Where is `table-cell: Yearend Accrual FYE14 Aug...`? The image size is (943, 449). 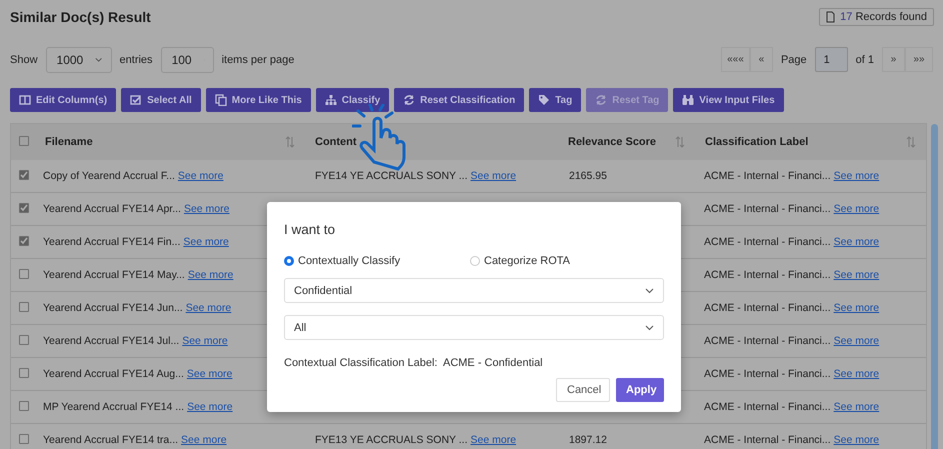 table-cell: Yearend Accrual FYE14 Aug... is located at coordinates (113, 374).